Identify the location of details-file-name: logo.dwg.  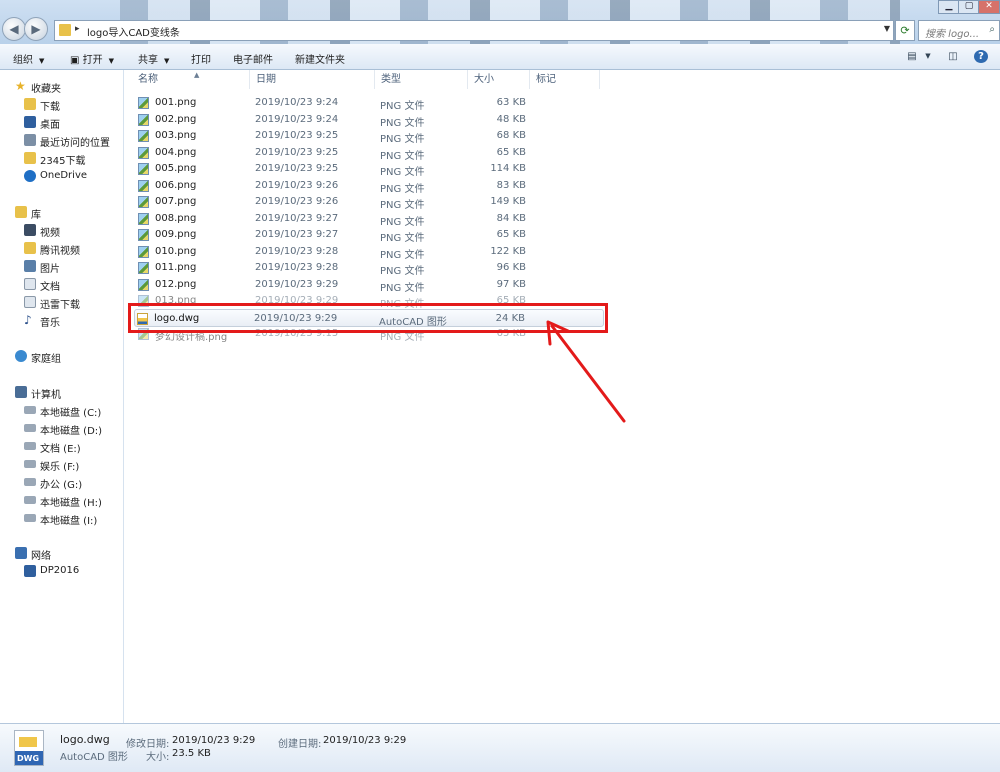
(85, 739).